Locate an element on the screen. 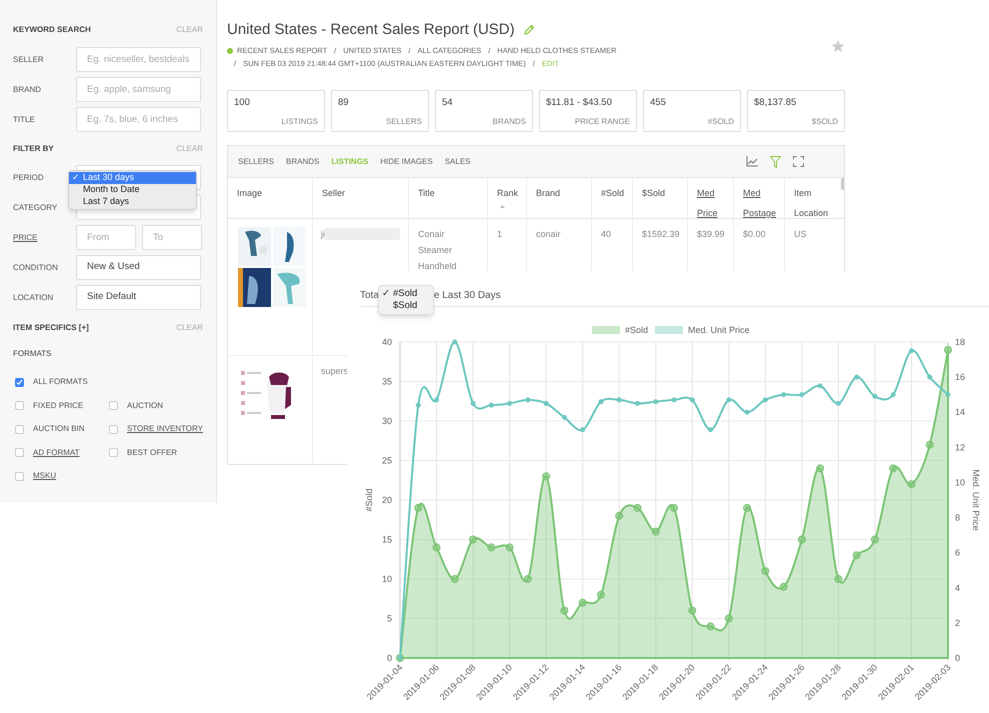 The image size is (989, 713). checkbox-label: AUCTION BIN is located at coordinates (59, 429).